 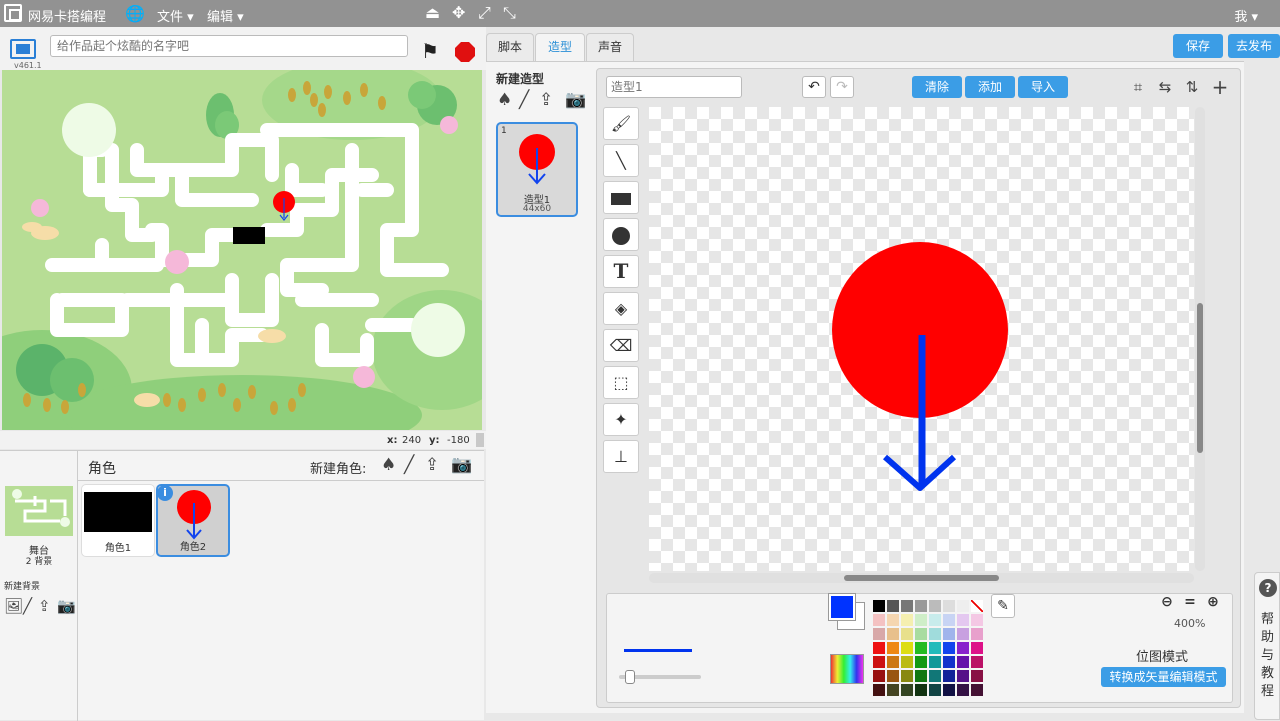 What do you see at coordinates (165, 493) in the screenshot?
I see `info-icon: i` at bounding box center [165, 493].